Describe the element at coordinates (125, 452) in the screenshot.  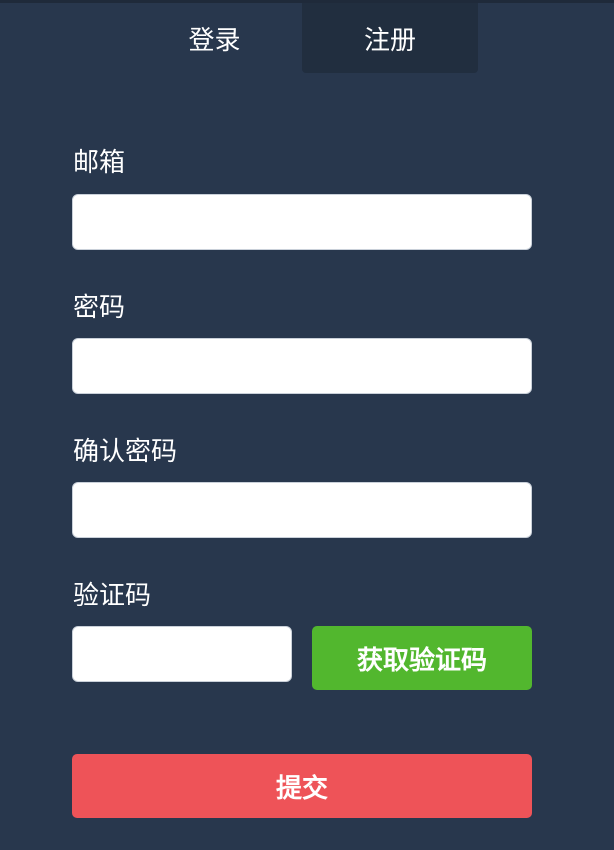
I see `confirm-password-label: 确认密码` at that location.